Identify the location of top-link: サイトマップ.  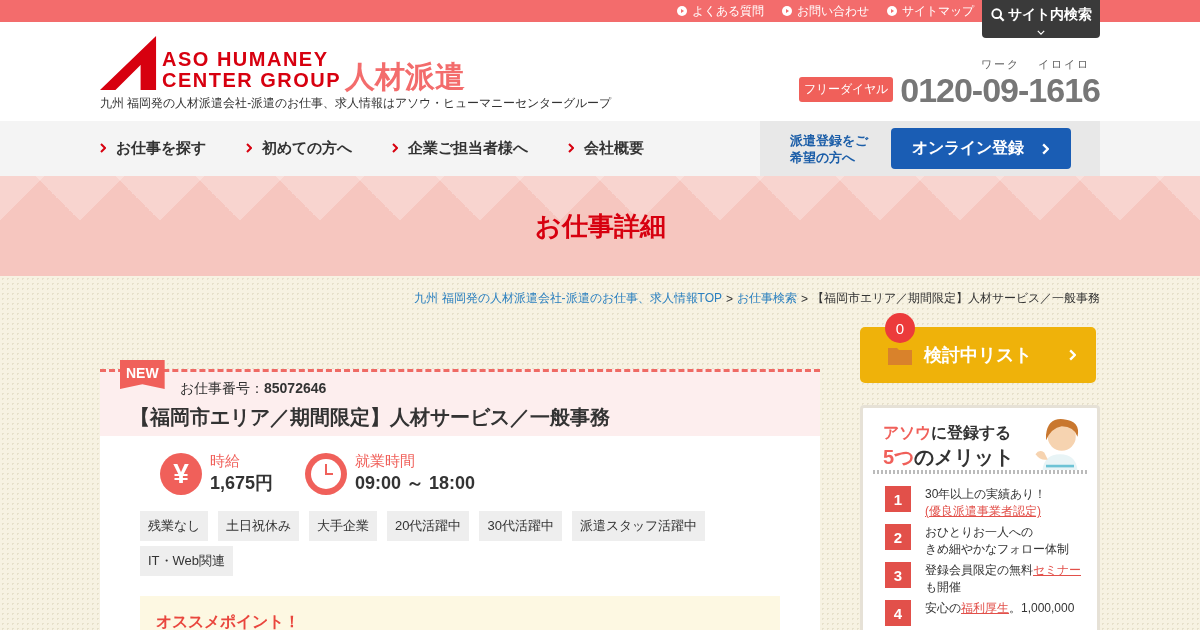
(930, 11).